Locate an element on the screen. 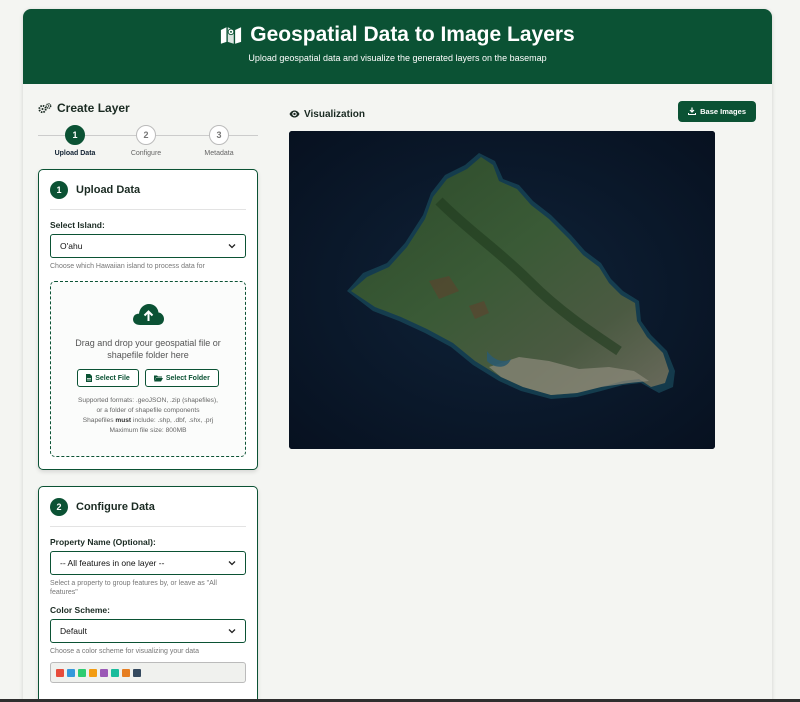  visualization-title: Visualization is located at coordinates (334, 114).